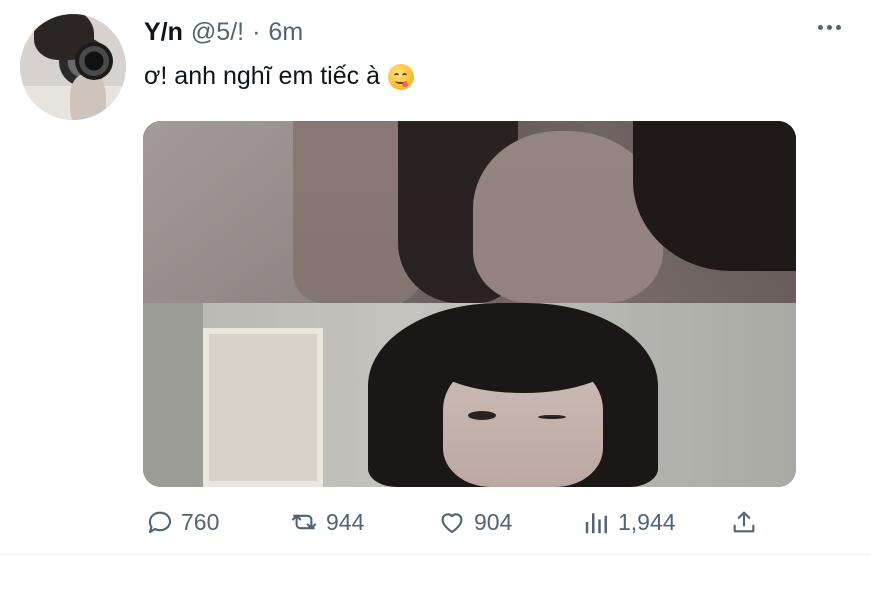 This screenshot has height=600, width=871. I want to click on author-handle: @5/!, so click(217, 32).